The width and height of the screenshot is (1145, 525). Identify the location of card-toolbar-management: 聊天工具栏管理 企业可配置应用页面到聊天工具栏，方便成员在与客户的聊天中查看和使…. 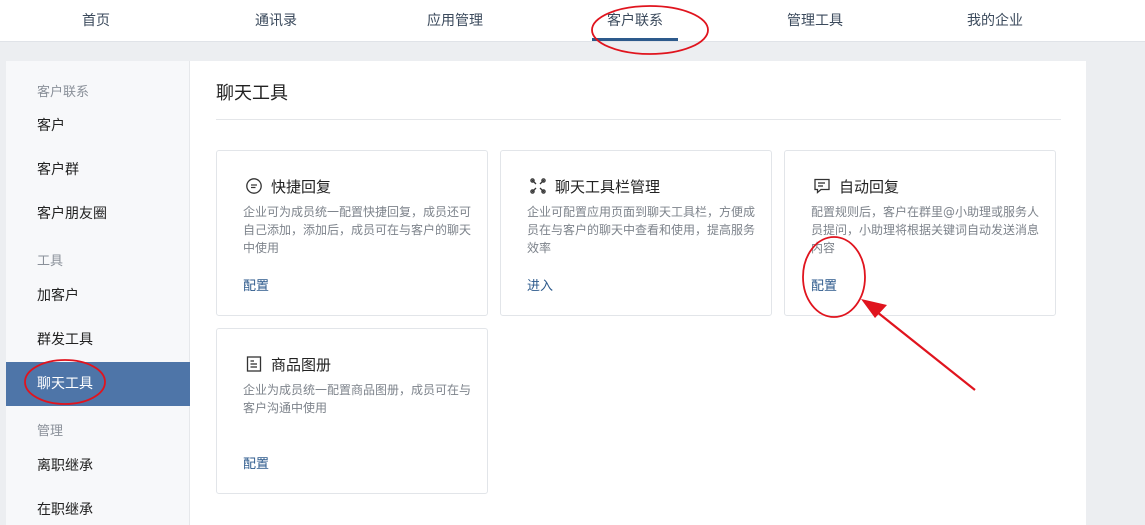
(636, 233).